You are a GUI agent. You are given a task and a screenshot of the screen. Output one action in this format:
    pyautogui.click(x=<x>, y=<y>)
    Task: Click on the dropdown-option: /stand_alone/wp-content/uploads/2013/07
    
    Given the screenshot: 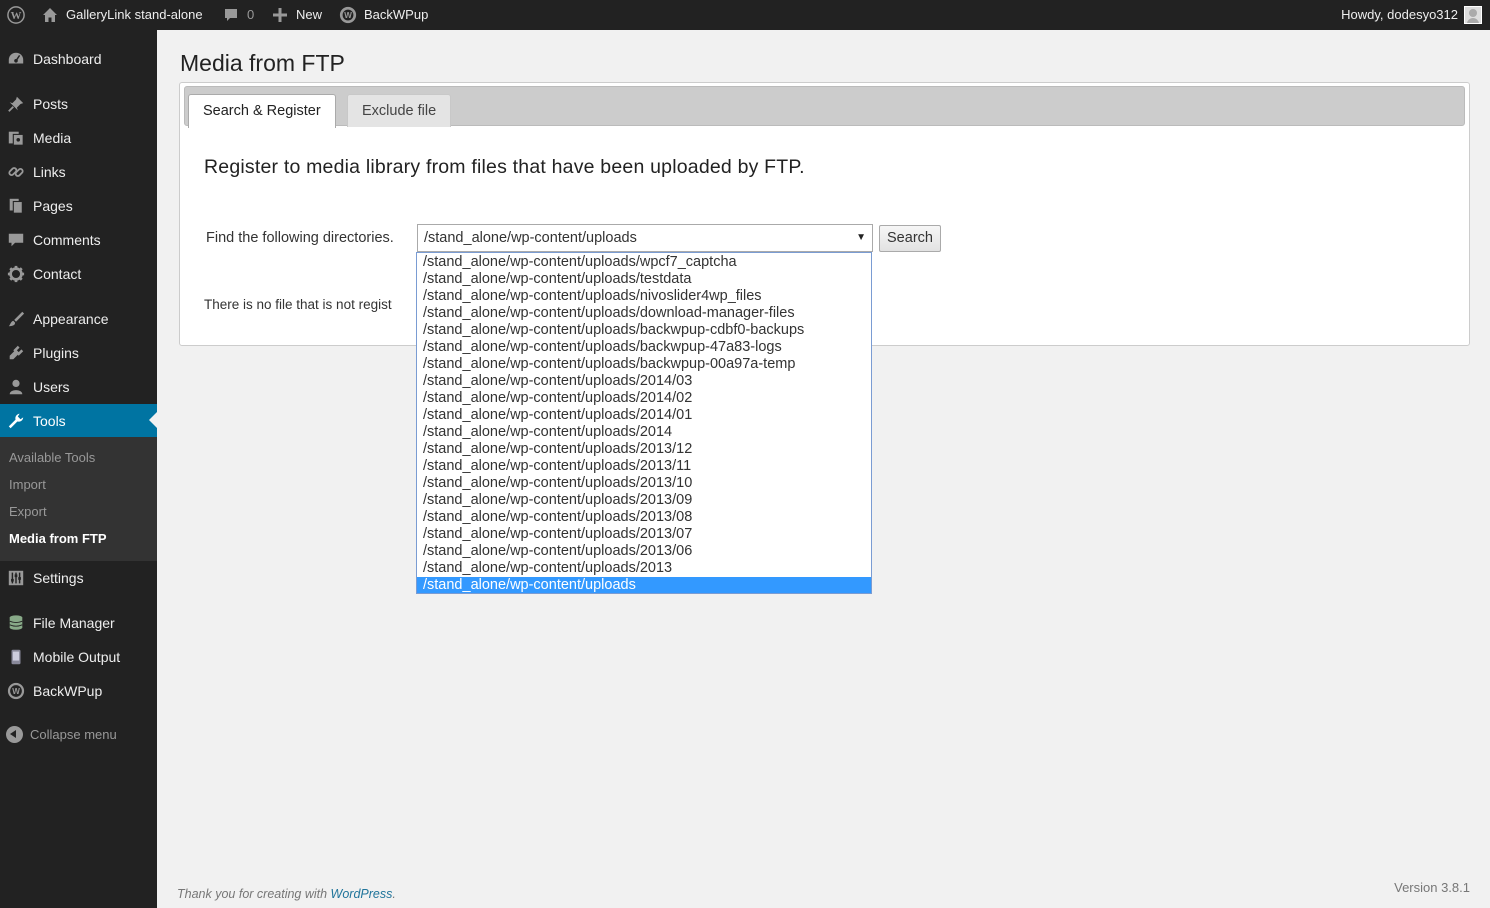 What is the action you would take?
    pyautogui.click(x=644, y=534)
    